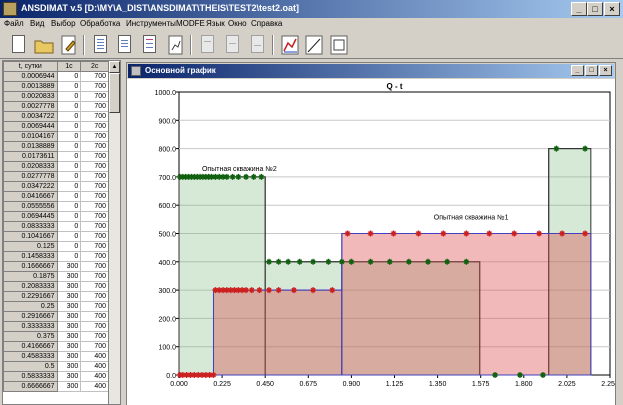 The image size is (623, 405). What do you see at coordinates (114, 93) in the screenshot?
I see `scroll-thumb` at bounding box center [114, 93].